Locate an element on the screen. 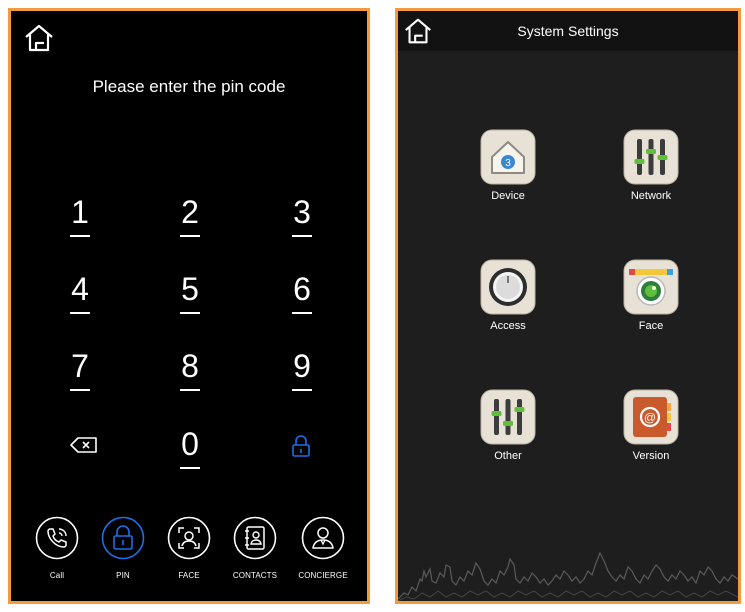  settings-version: @ Version is located at coordinates (651, 425).